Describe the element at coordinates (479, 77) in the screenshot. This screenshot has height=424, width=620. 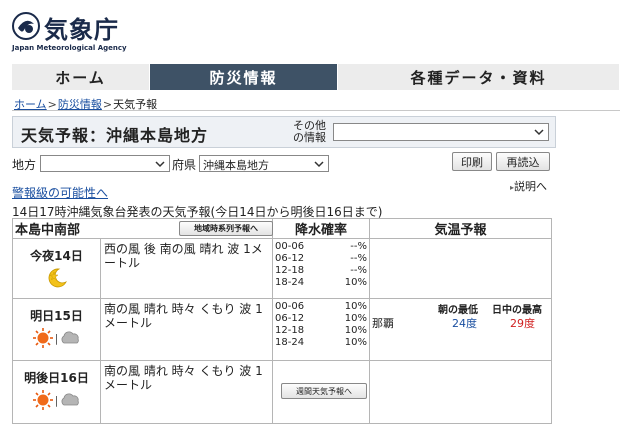
I see `nav-data-materials: 各種データ・資料` at that location.